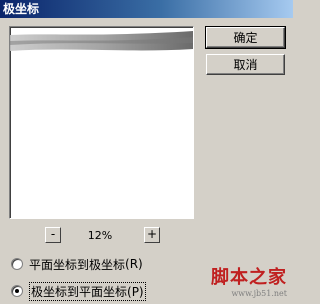  What do you see at coordinates (245, 37) in the screenshot?
I see `ok-button: 确定` at bounding box center [245, 37].